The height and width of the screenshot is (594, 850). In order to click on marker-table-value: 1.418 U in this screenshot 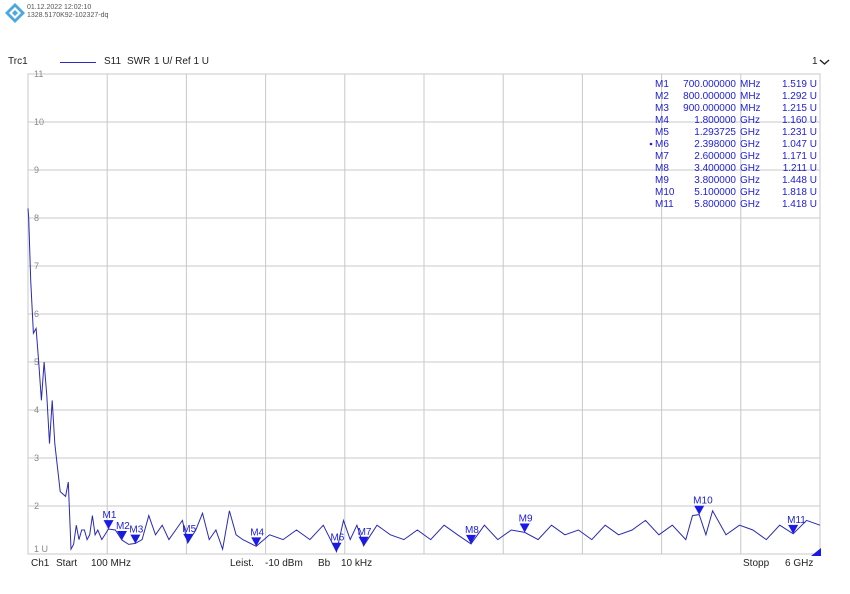, I will do `click(799, 204)`.